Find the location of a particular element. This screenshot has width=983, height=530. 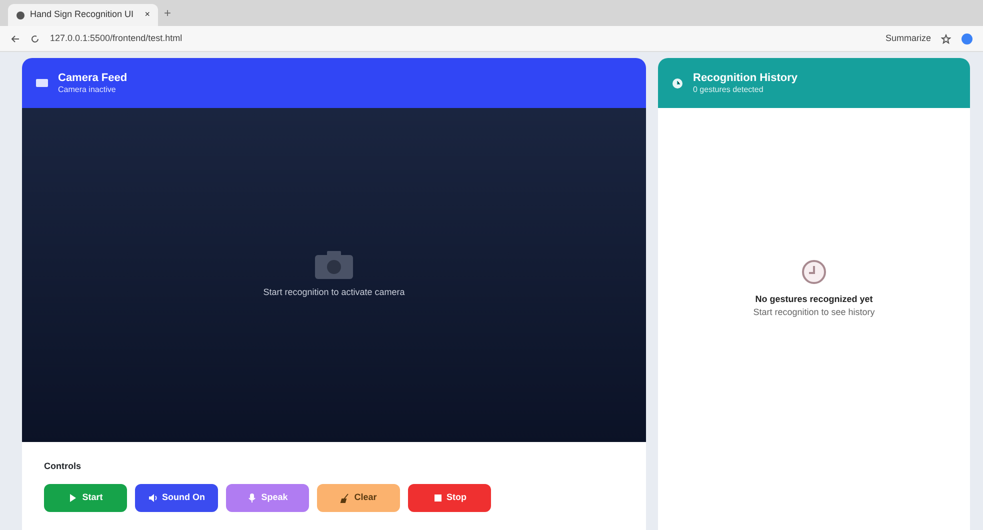

stop-icon is located at coordinates (437, 497).